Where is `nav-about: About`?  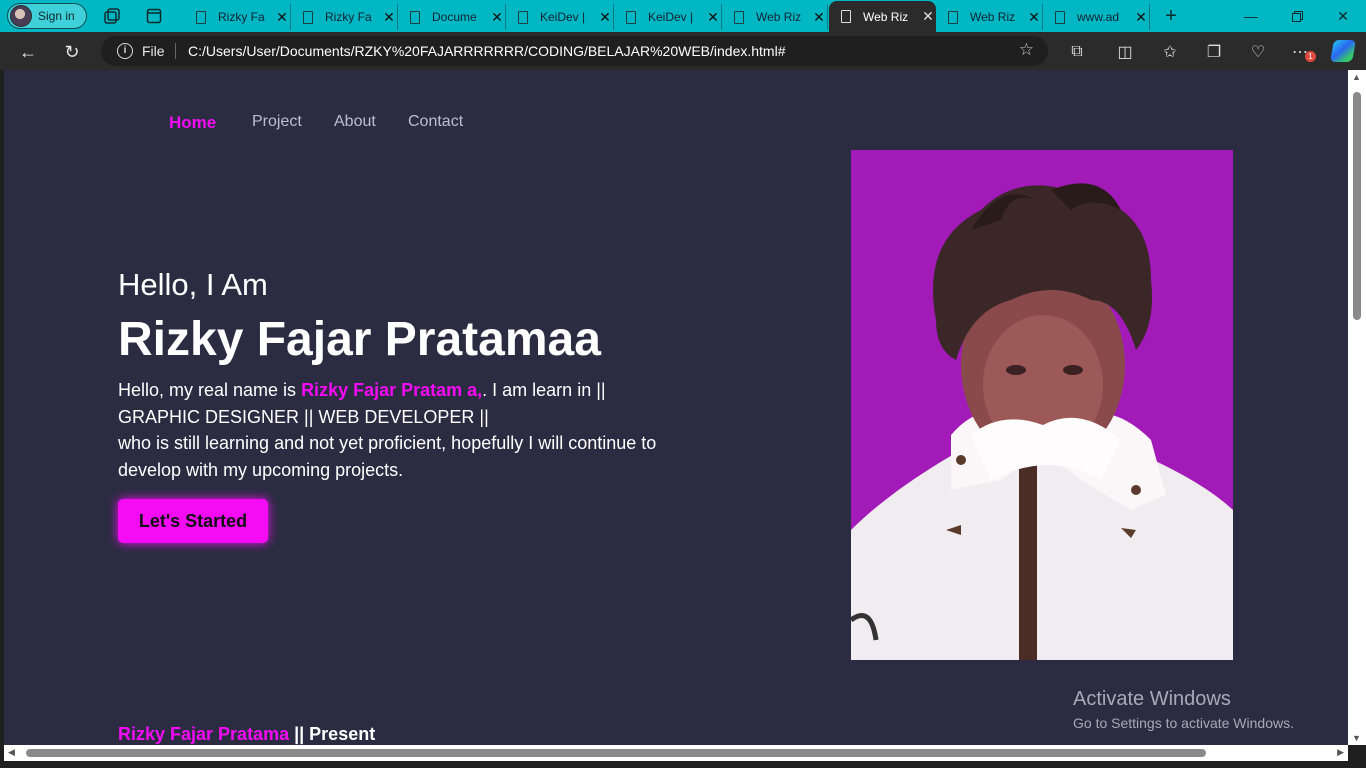
nav-about: About is located at coordinates (355, 122).